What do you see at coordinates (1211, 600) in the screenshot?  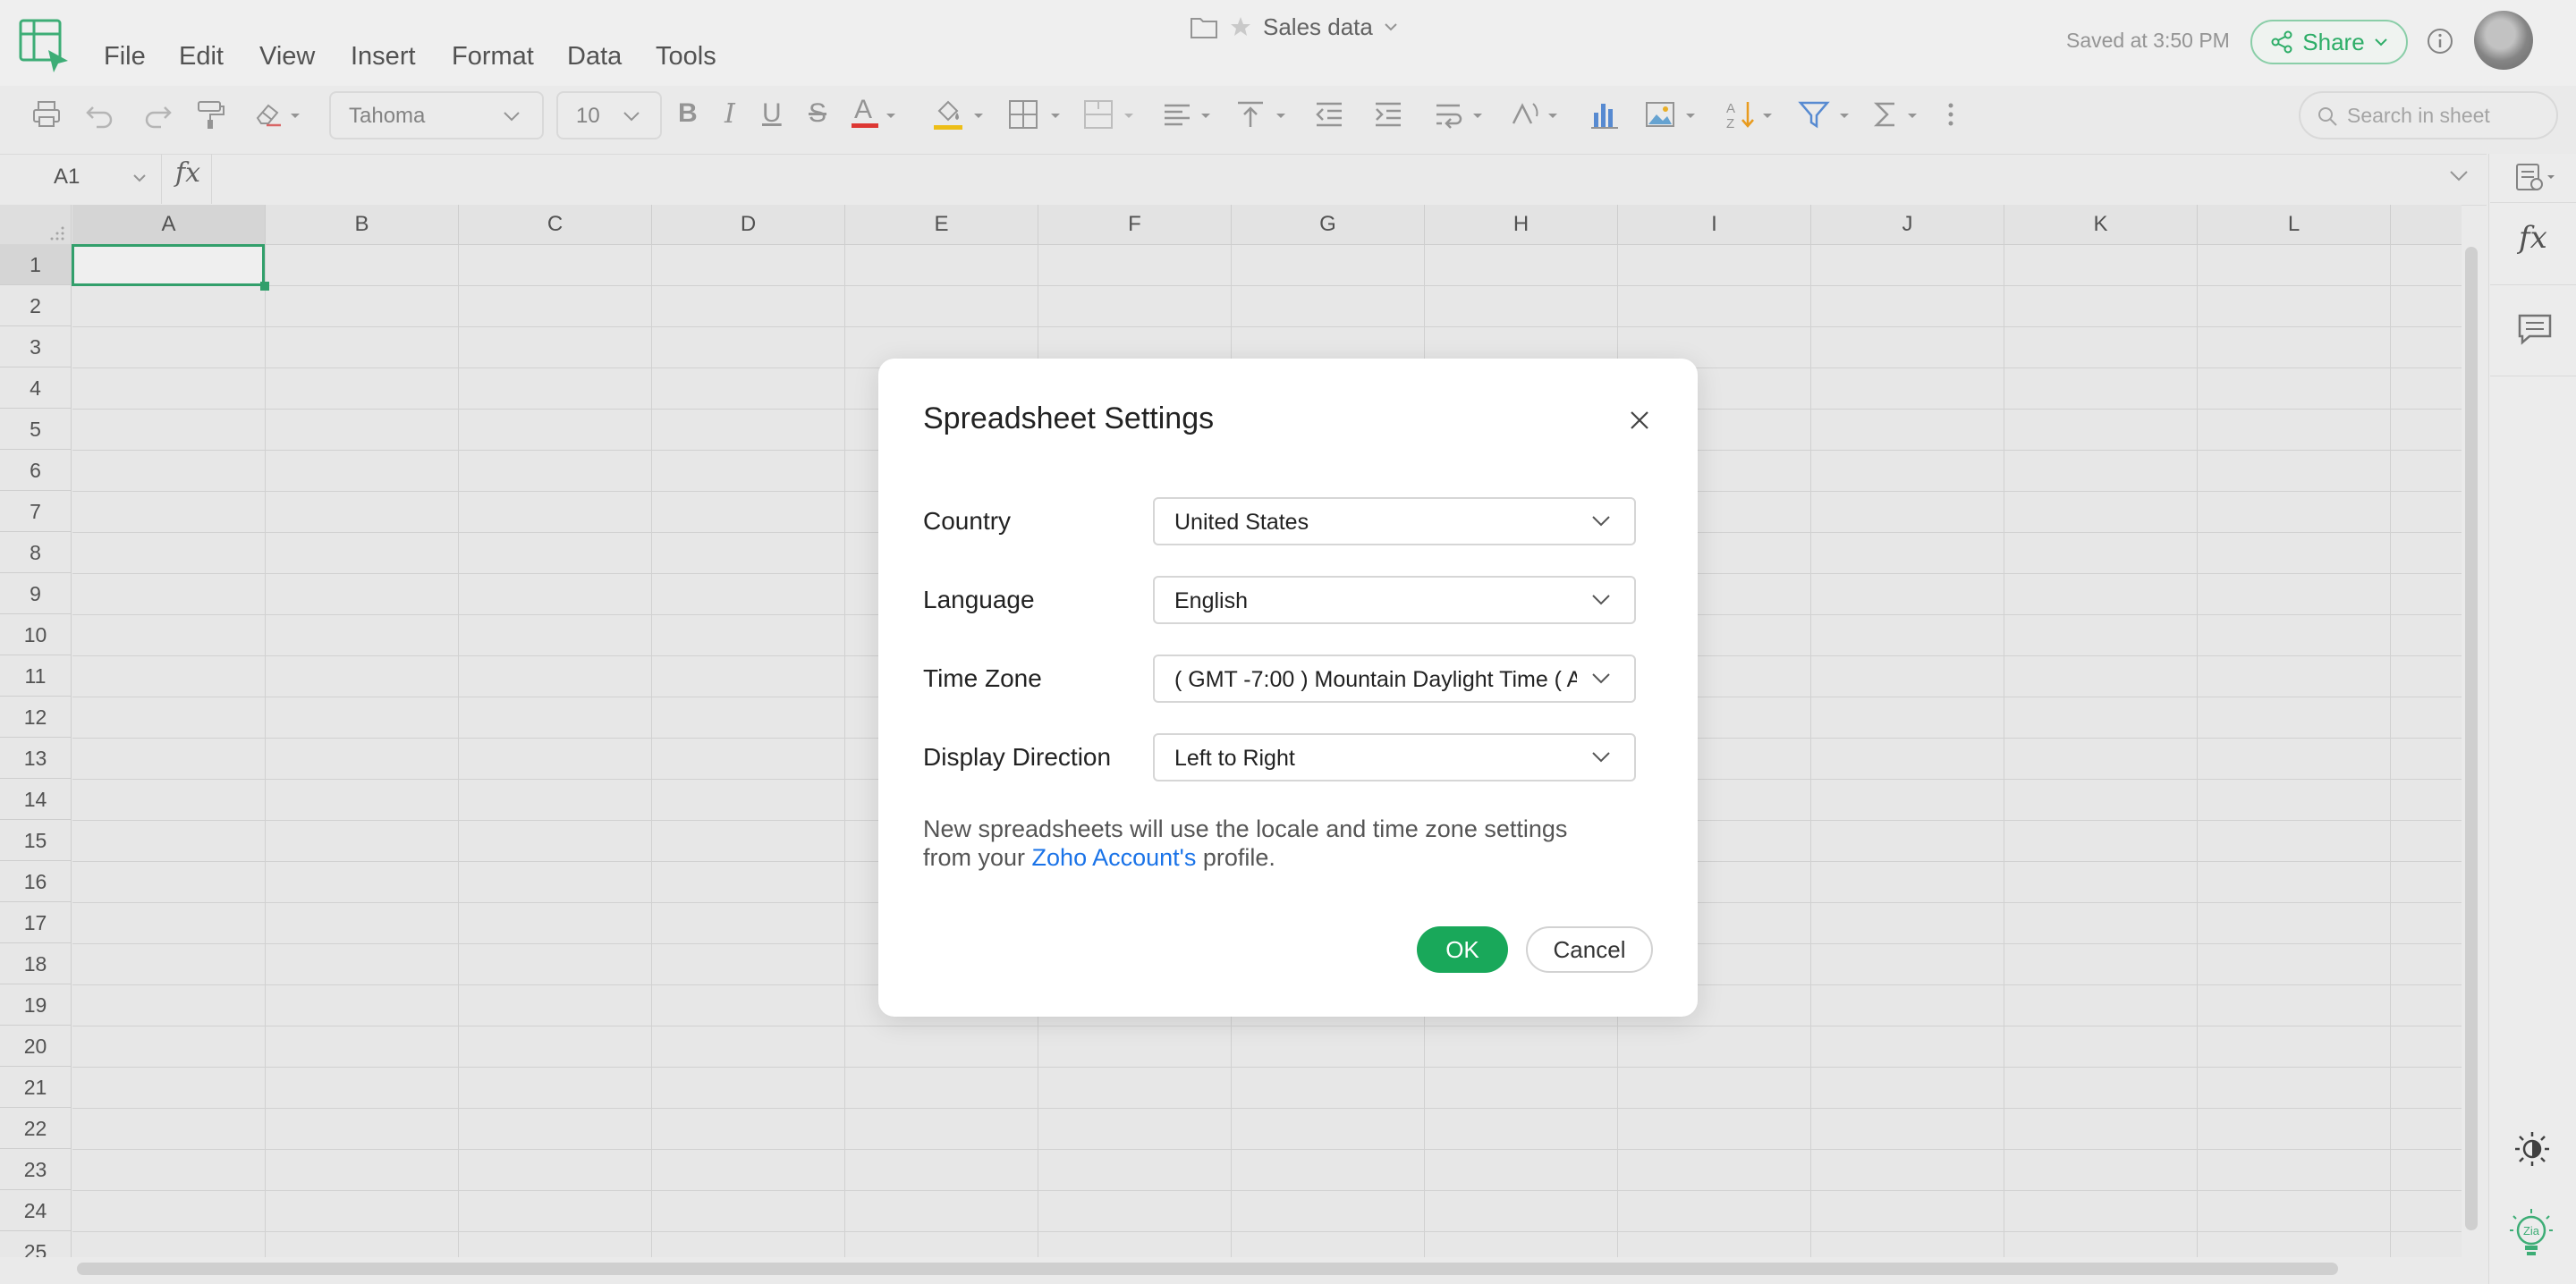 I see `language-value: English` at bounding box center [1211, 600].